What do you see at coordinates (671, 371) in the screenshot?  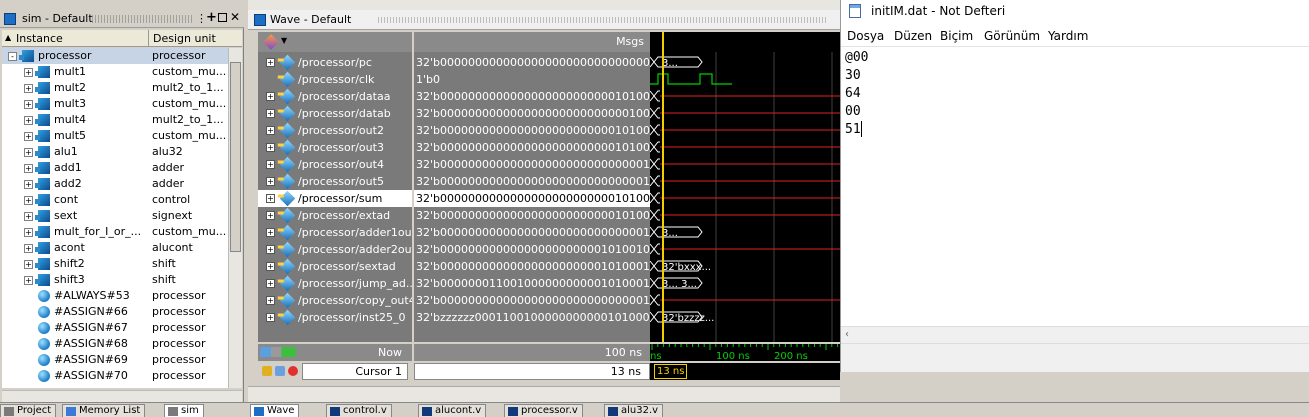 I see `cursor-marker: 13 ns` at bounding box center [671, 371].